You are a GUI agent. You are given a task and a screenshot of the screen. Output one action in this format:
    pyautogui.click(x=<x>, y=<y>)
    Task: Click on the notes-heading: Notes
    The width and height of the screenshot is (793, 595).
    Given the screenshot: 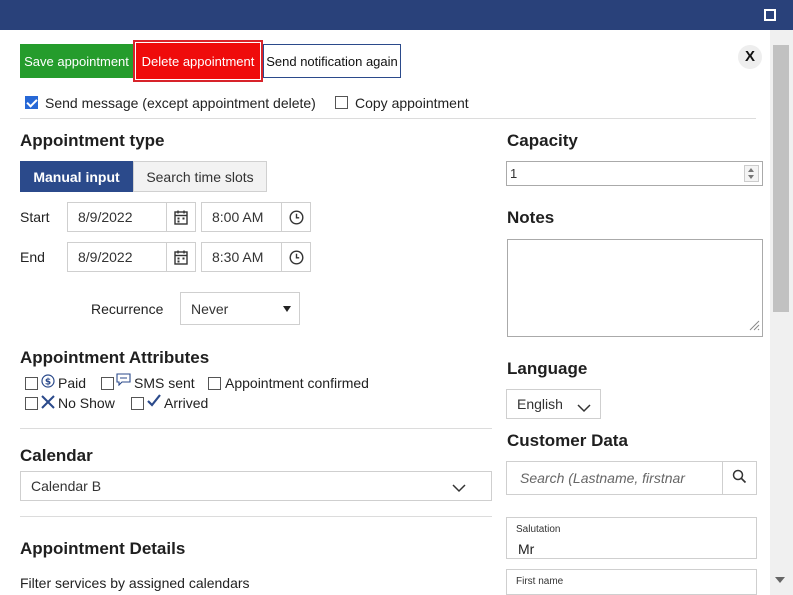 What is the action you would take?
    pyautogui.click(x=531, y=217)
    